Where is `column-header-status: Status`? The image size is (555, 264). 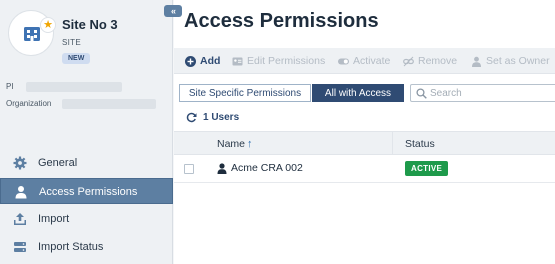
column-header-status: Status is located at coordinates (420, 144).